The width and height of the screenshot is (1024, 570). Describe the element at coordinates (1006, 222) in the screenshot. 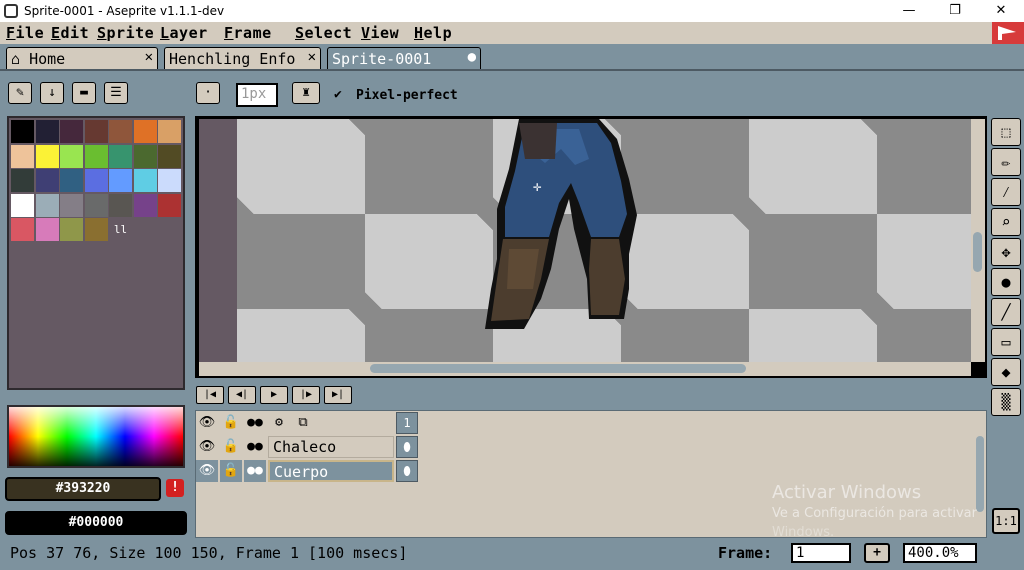

I see `zoom-tool-icon: ⌕` at that location.